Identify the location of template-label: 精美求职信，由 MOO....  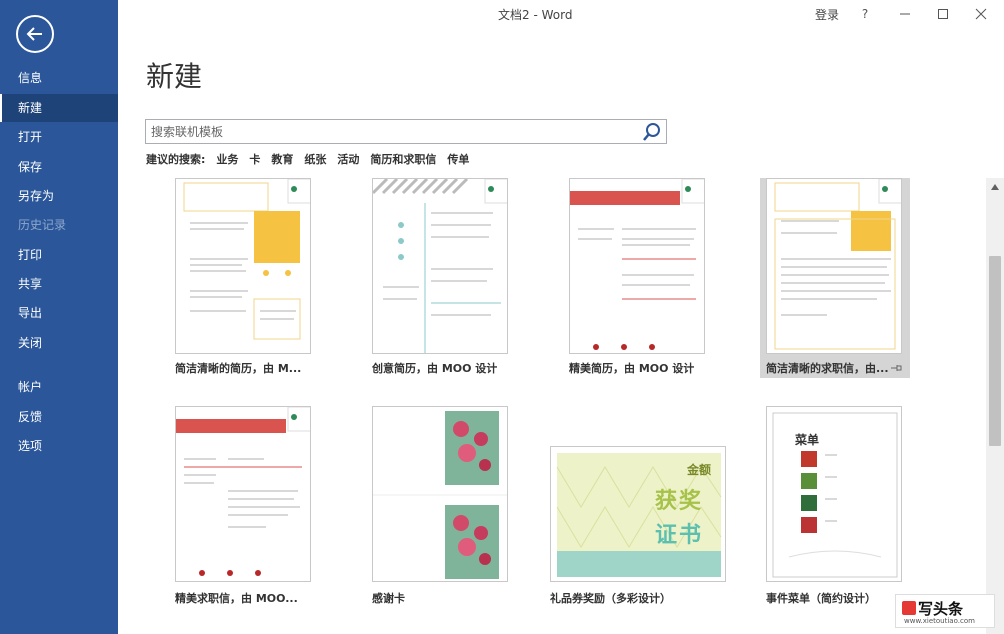
(245, 598).